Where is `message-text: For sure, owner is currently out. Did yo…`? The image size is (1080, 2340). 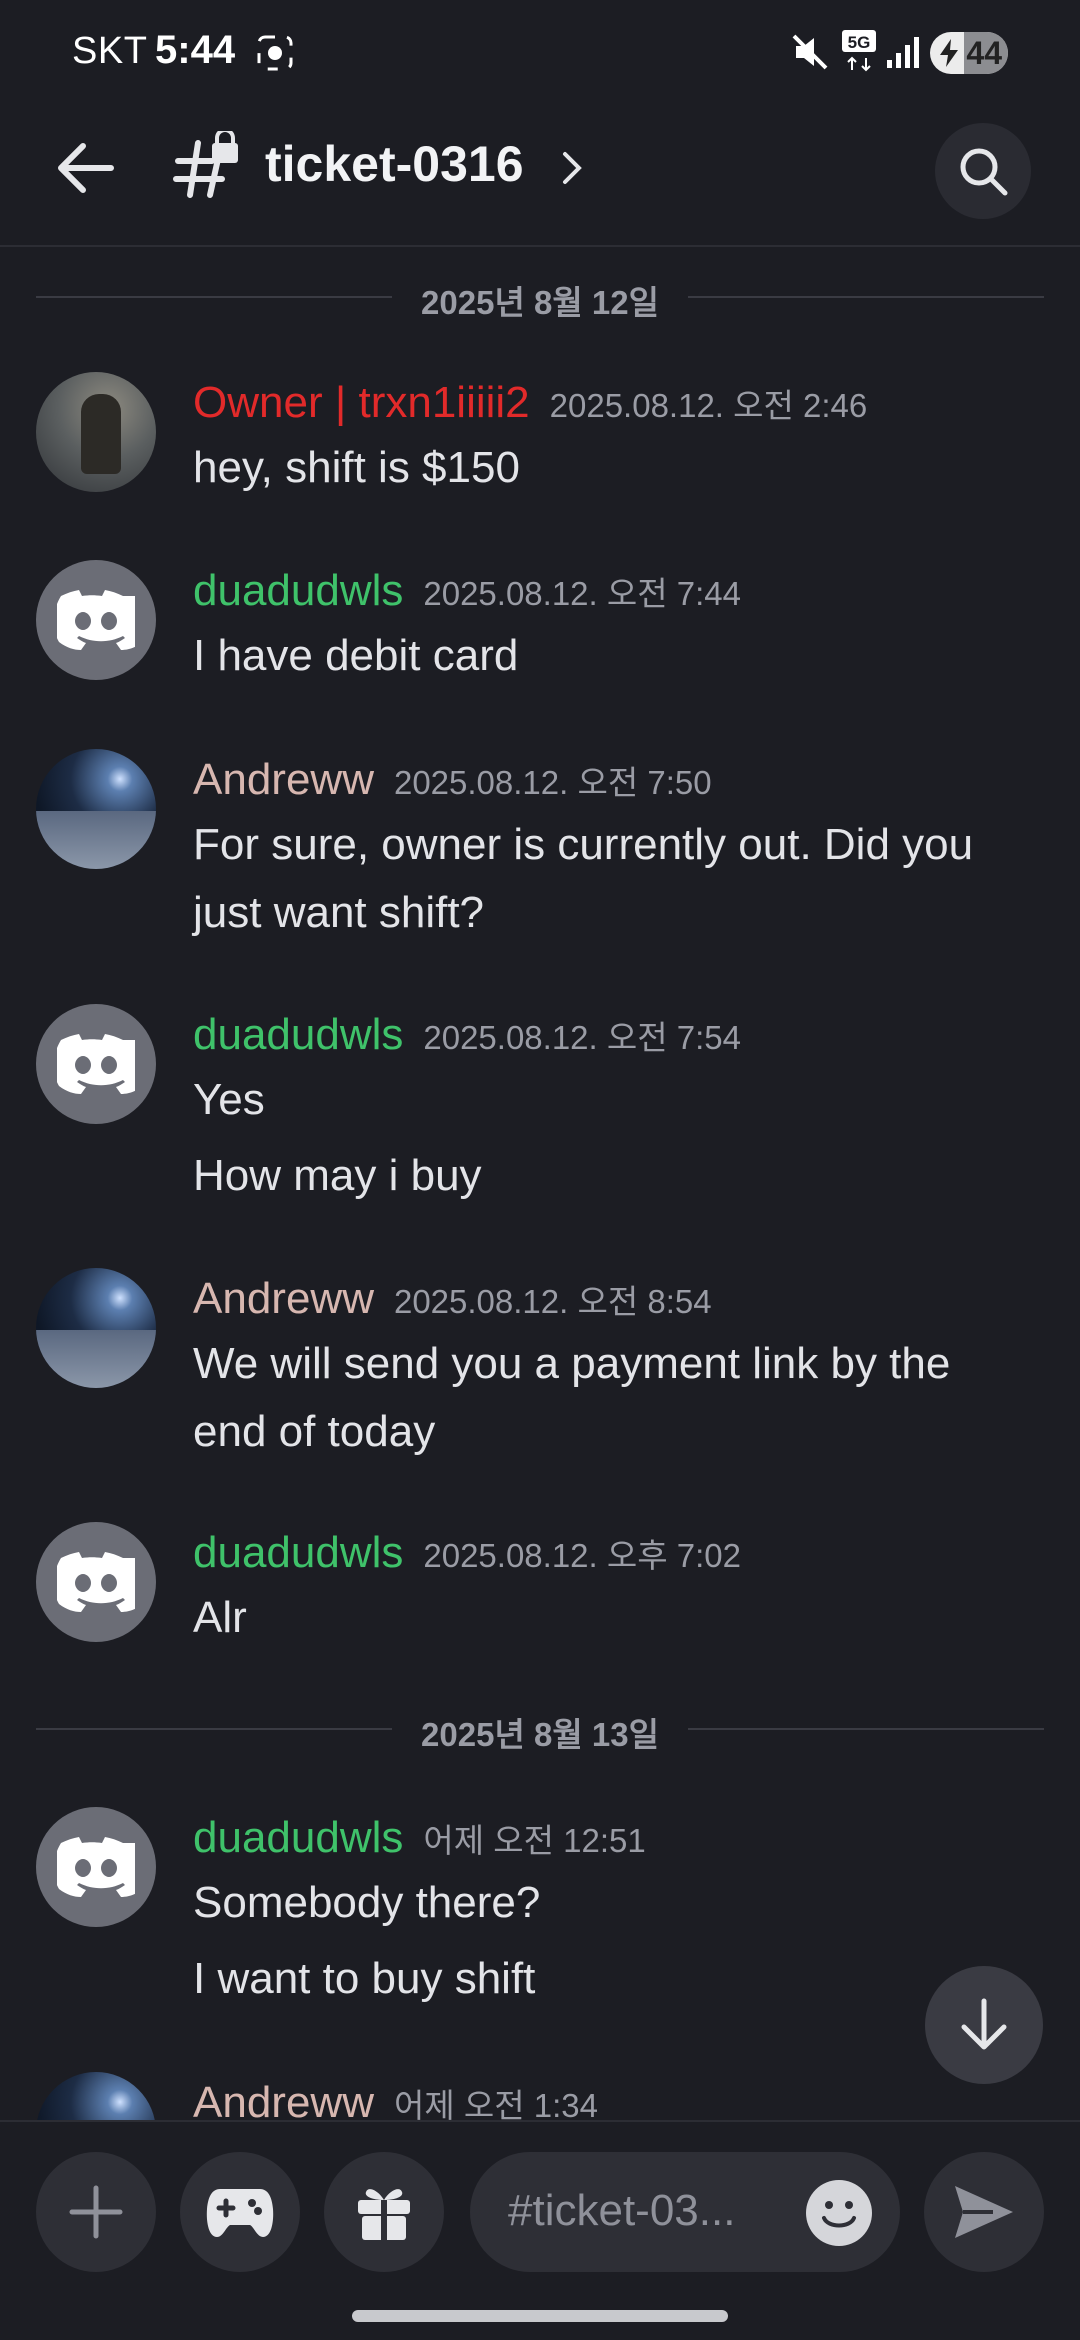
message-text: For sure, owner is currently out. Did yo… is located at coordinates (583, 844).